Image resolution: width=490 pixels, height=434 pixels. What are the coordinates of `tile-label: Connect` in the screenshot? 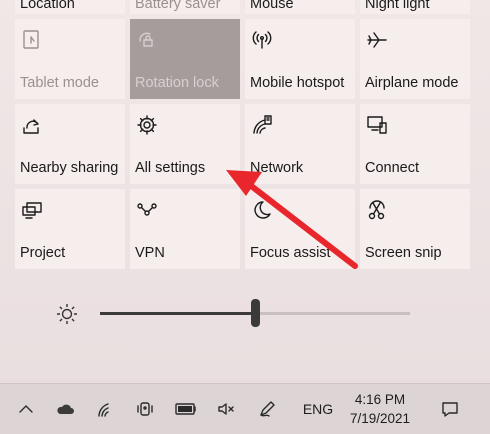 It's located at (392, 168).